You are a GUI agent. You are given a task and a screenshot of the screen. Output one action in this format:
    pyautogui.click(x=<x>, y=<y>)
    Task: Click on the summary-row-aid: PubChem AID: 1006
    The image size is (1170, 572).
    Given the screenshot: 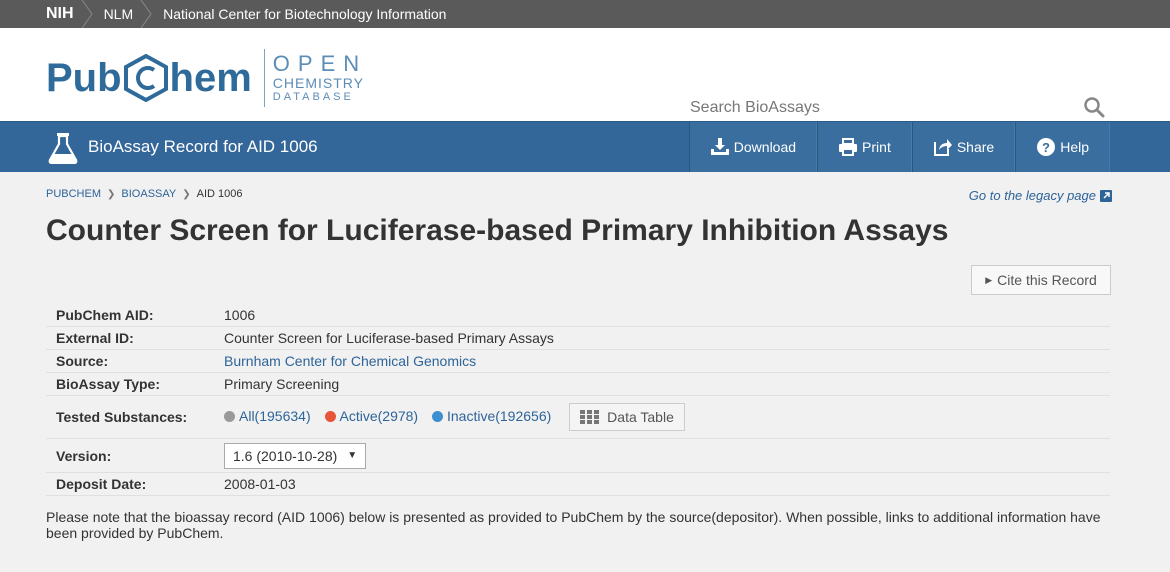 What is the action you would take?
    pyautogui.click(x=578, y=315)
    